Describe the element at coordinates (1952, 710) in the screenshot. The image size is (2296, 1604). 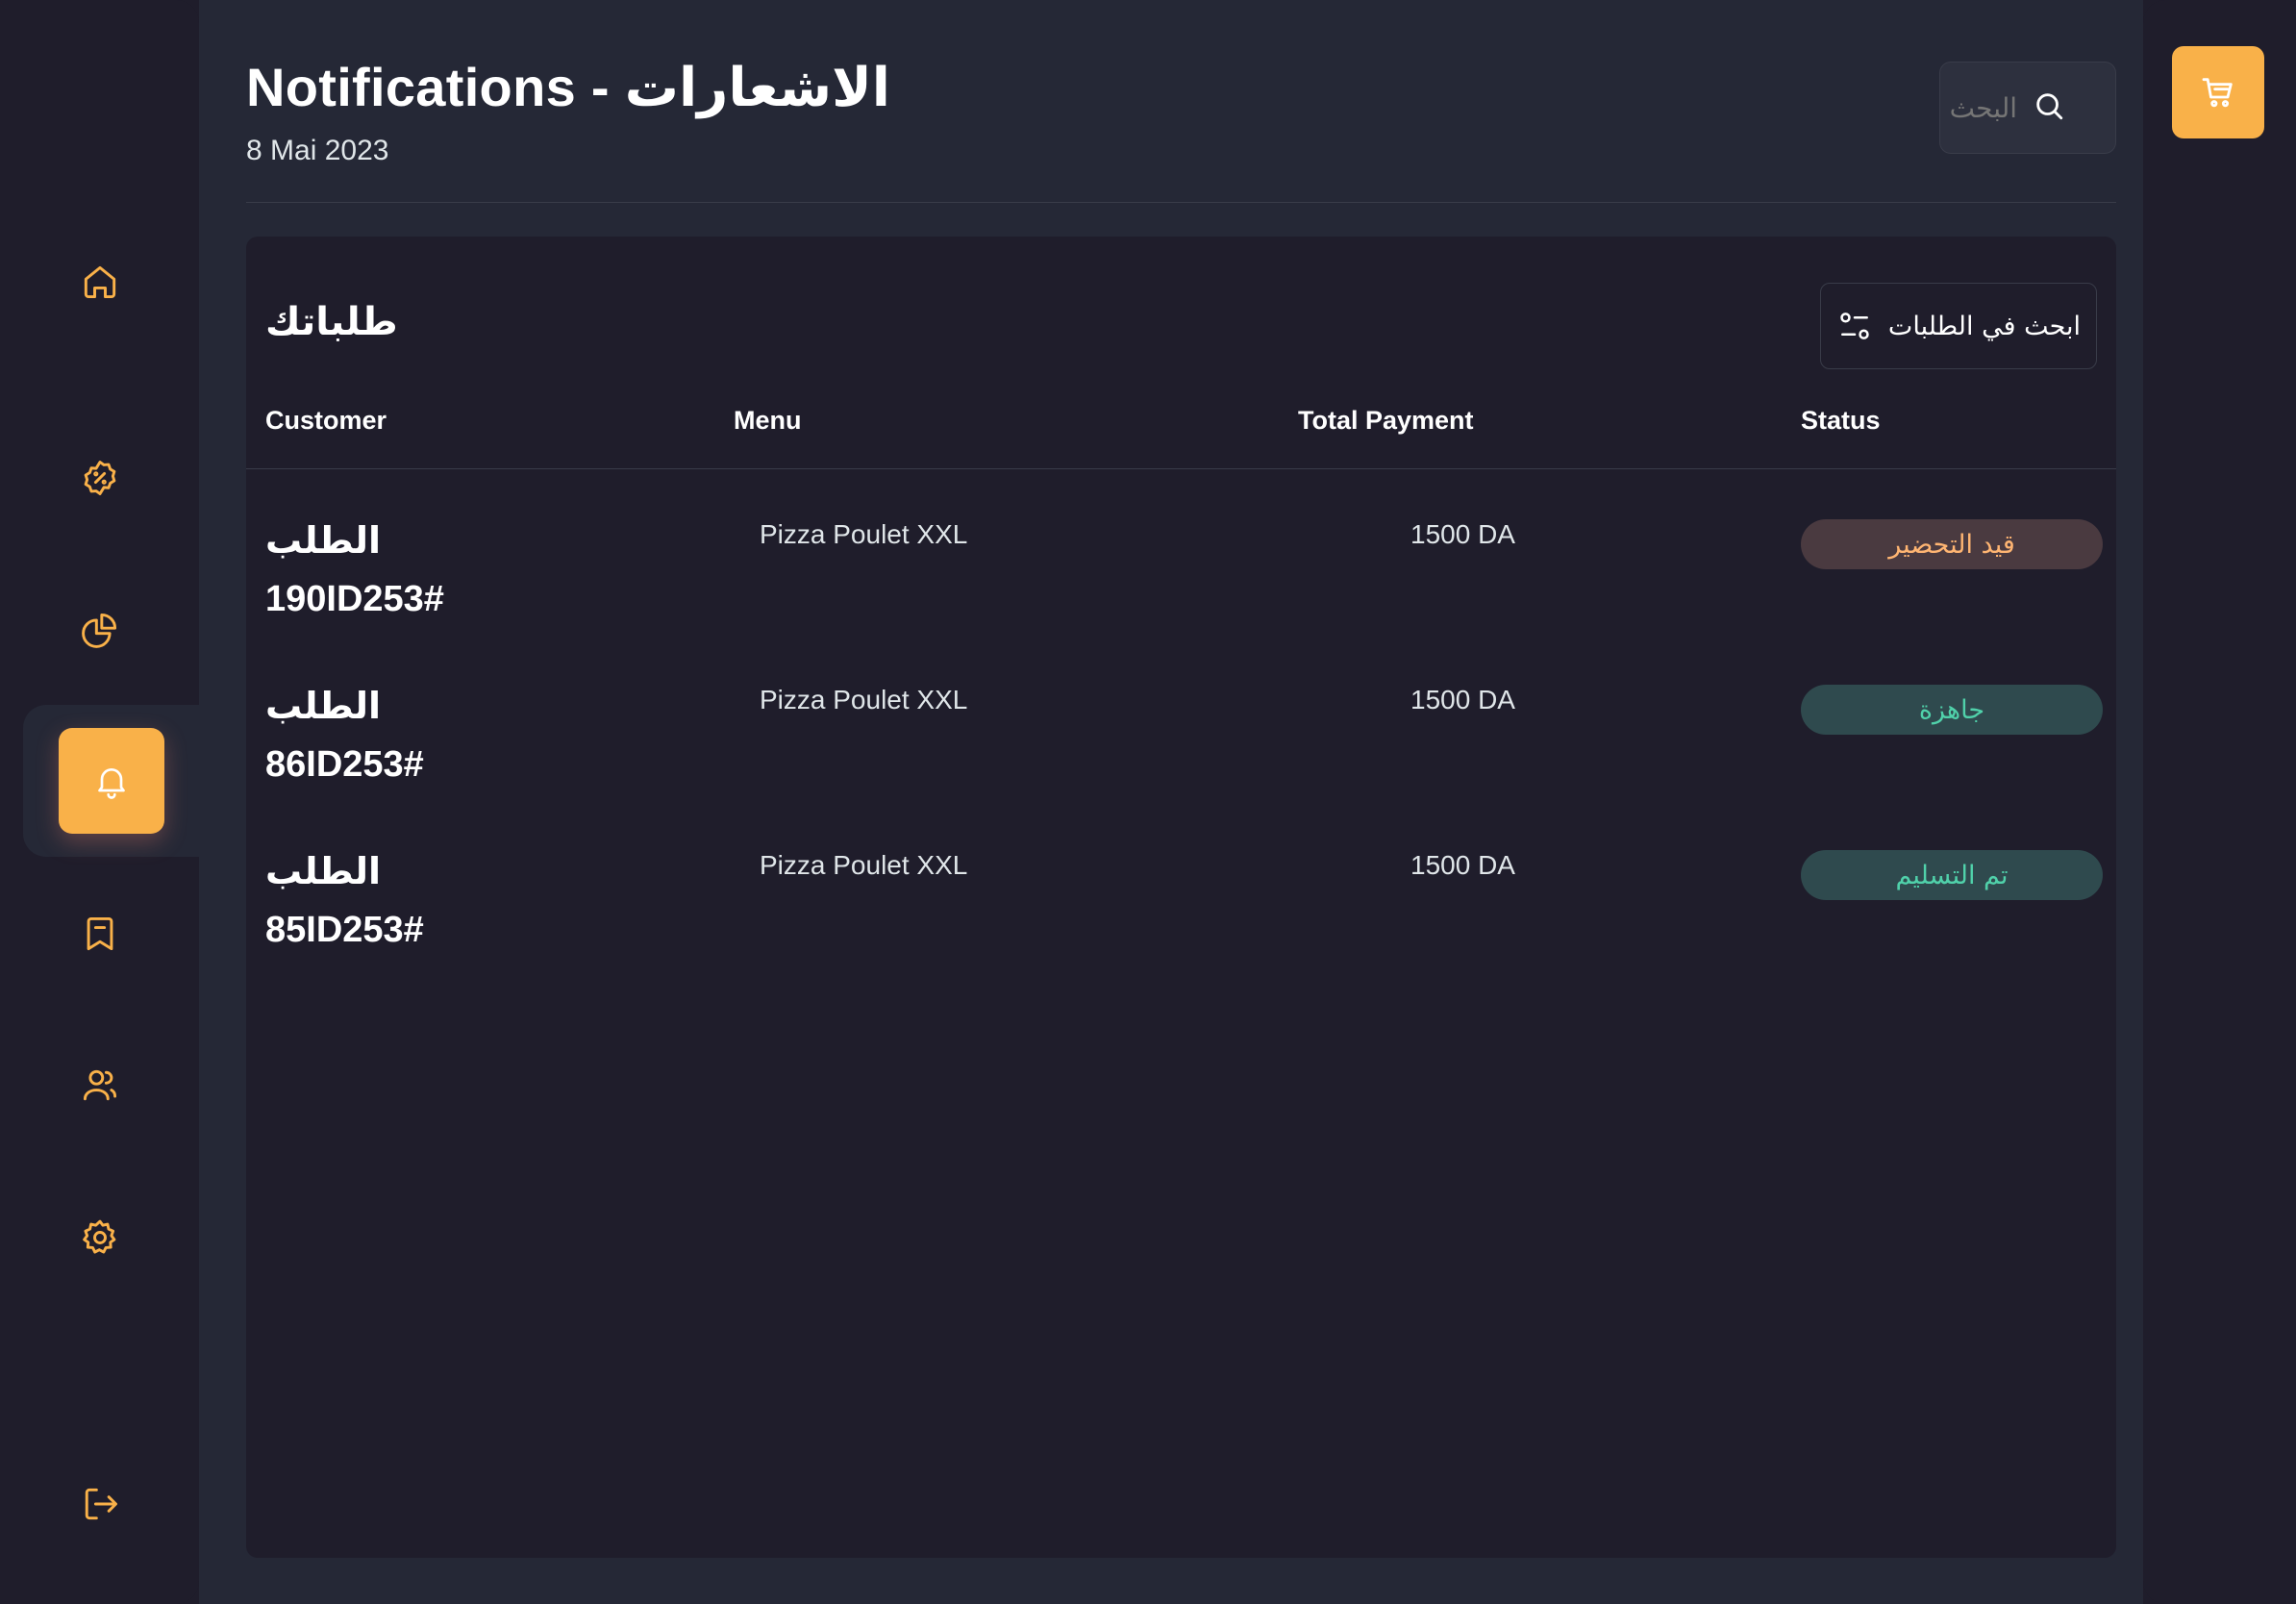
I see `status-badge: جاهزة` at that location.